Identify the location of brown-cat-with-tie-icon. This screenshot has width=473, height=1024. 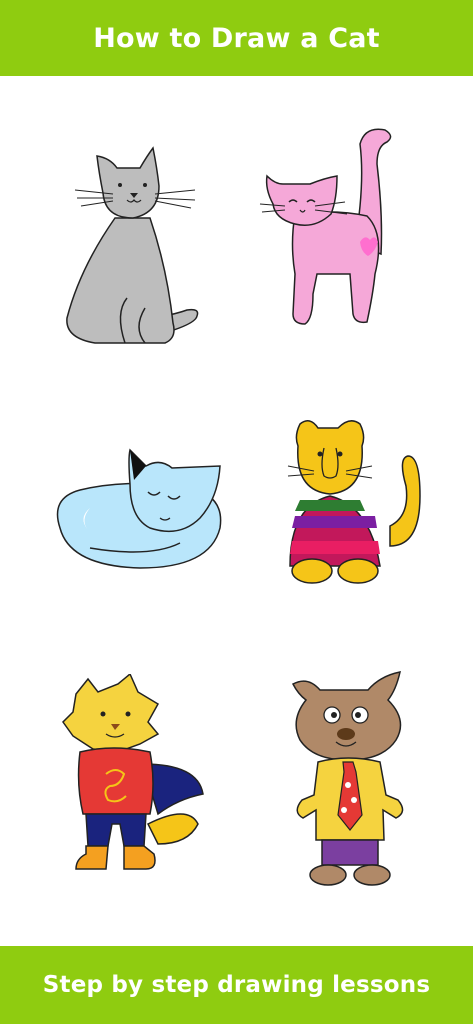
(348, 778).